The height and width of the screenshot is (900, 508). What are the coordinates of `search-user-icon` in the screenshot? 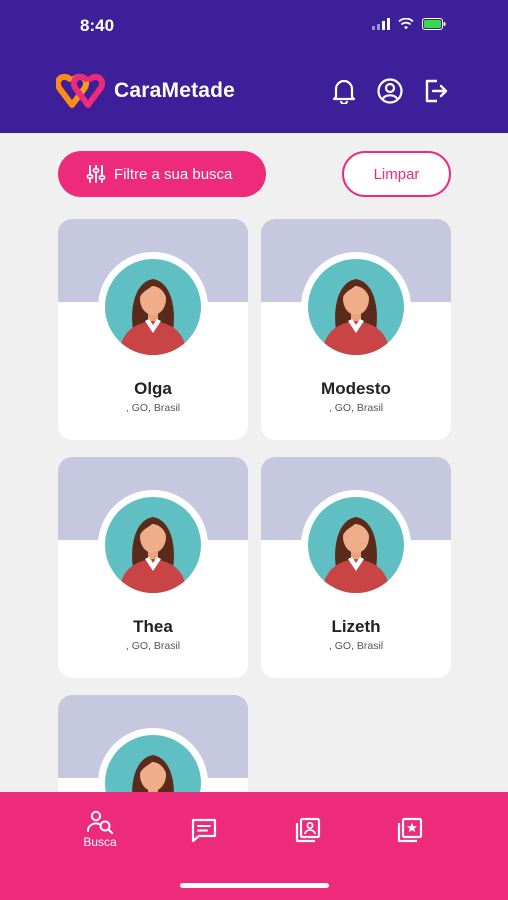 It's located at (100, 822).